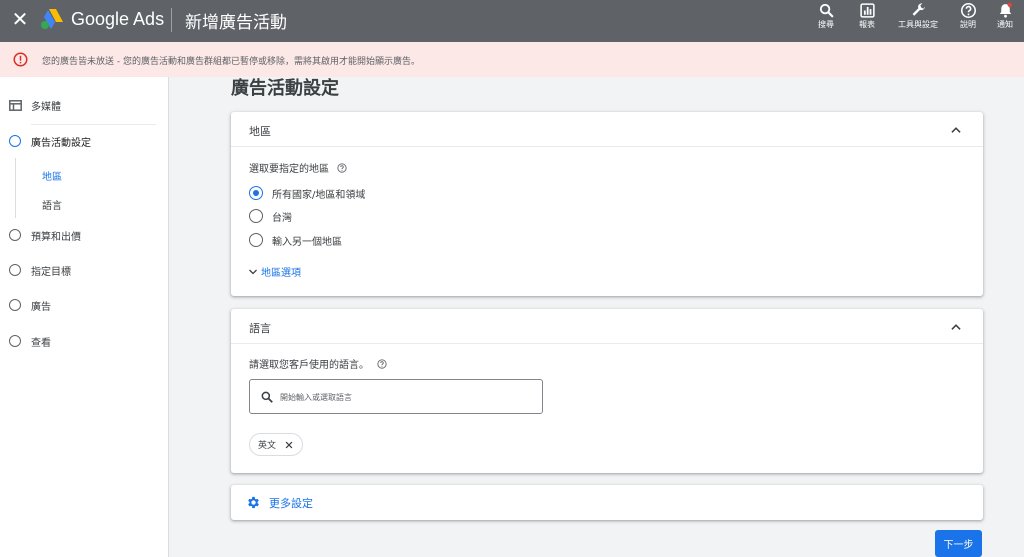 This screenshot has height=557, width=1024. Describe the element at coordinates (20, 19) in the screenshot. I see `close-icon: ✕` at that location.